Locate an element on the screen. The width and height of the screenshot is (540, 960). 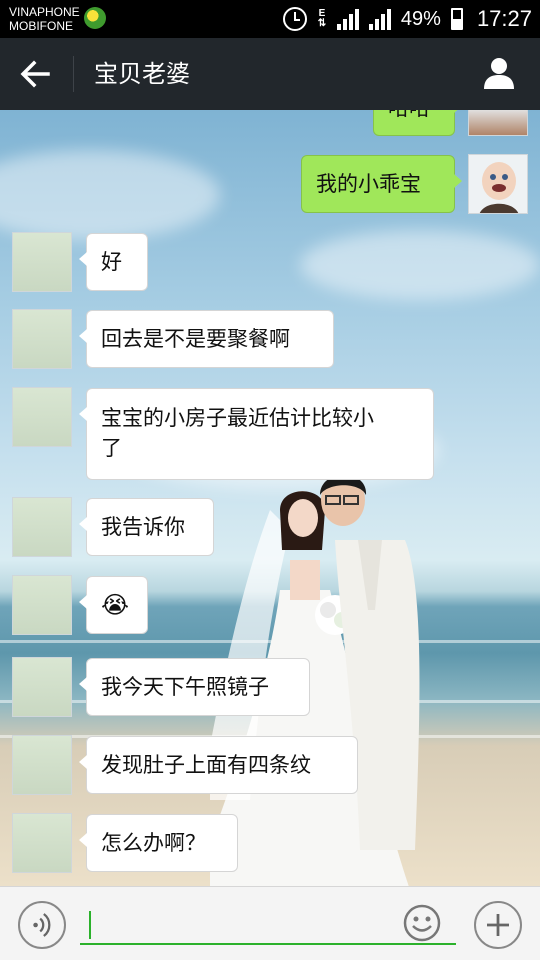
message-text: 好 is located at coordinates (111, 262).